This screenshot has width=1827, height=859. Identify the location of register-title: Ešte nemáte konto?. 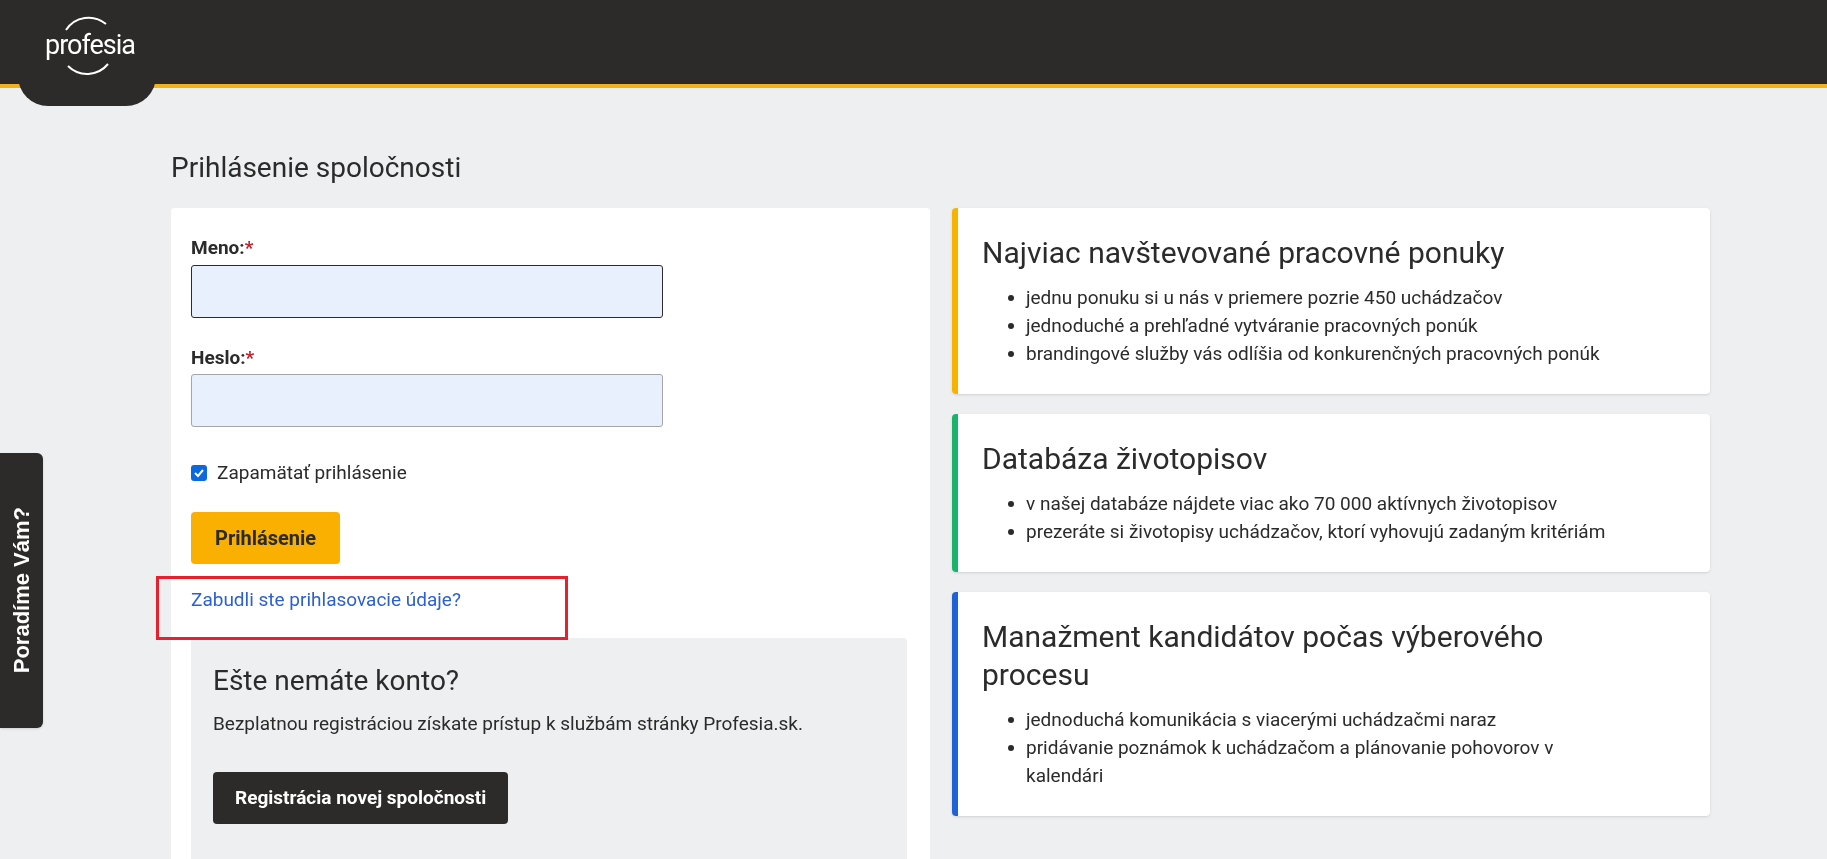
(337, 680).